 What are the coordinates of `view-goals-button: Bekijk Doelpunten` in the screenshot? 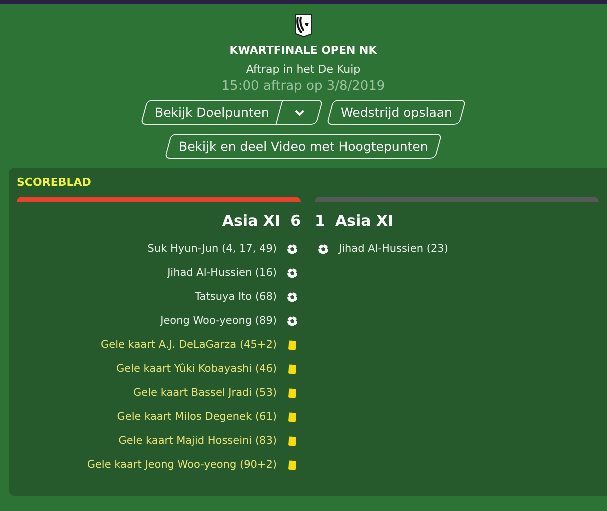 It's located at (211, 112).